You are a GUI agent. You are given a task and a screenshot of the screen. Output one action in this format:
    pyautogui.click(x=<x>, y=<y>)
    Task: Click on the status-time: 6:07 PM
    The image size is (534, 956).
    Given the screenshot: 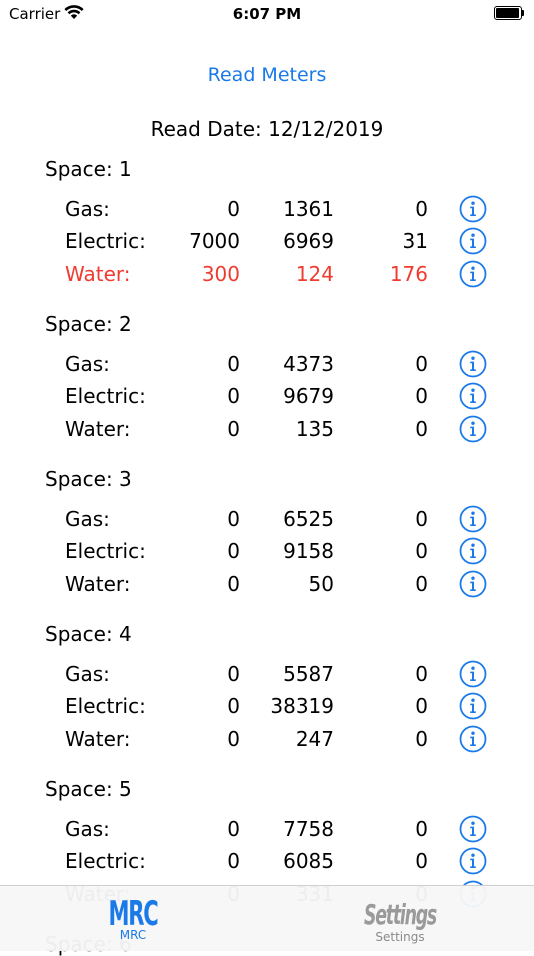 What is the action you would take?
    pyautogui.click(x=267, y=14)
    